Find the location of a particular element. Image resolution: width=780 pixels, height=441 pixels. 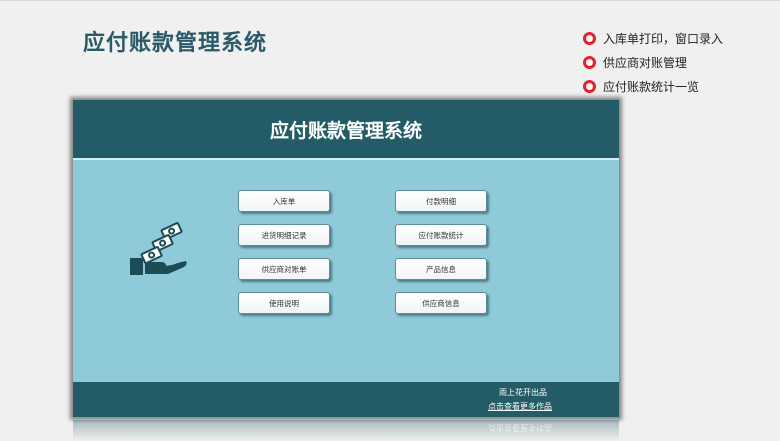

footer-credit: 雨上花开出品 is located at coordinates (523, 392).